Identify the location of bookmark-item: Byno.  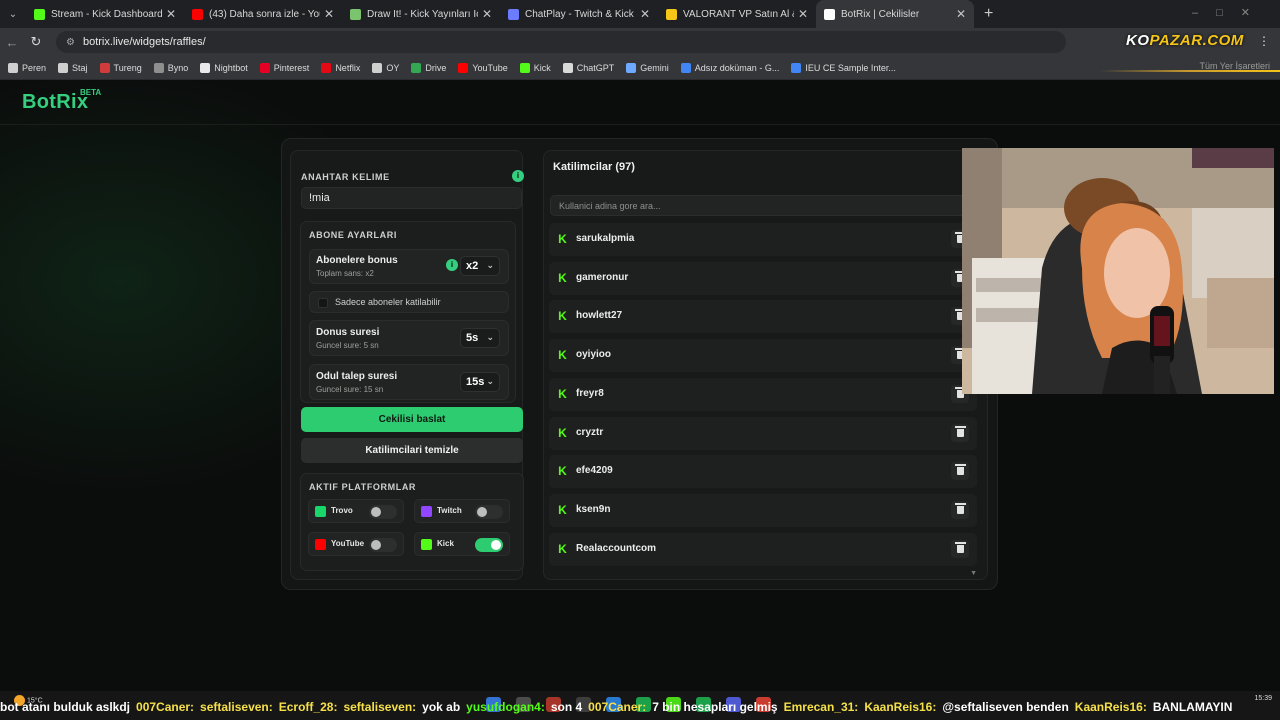
(170, 67).